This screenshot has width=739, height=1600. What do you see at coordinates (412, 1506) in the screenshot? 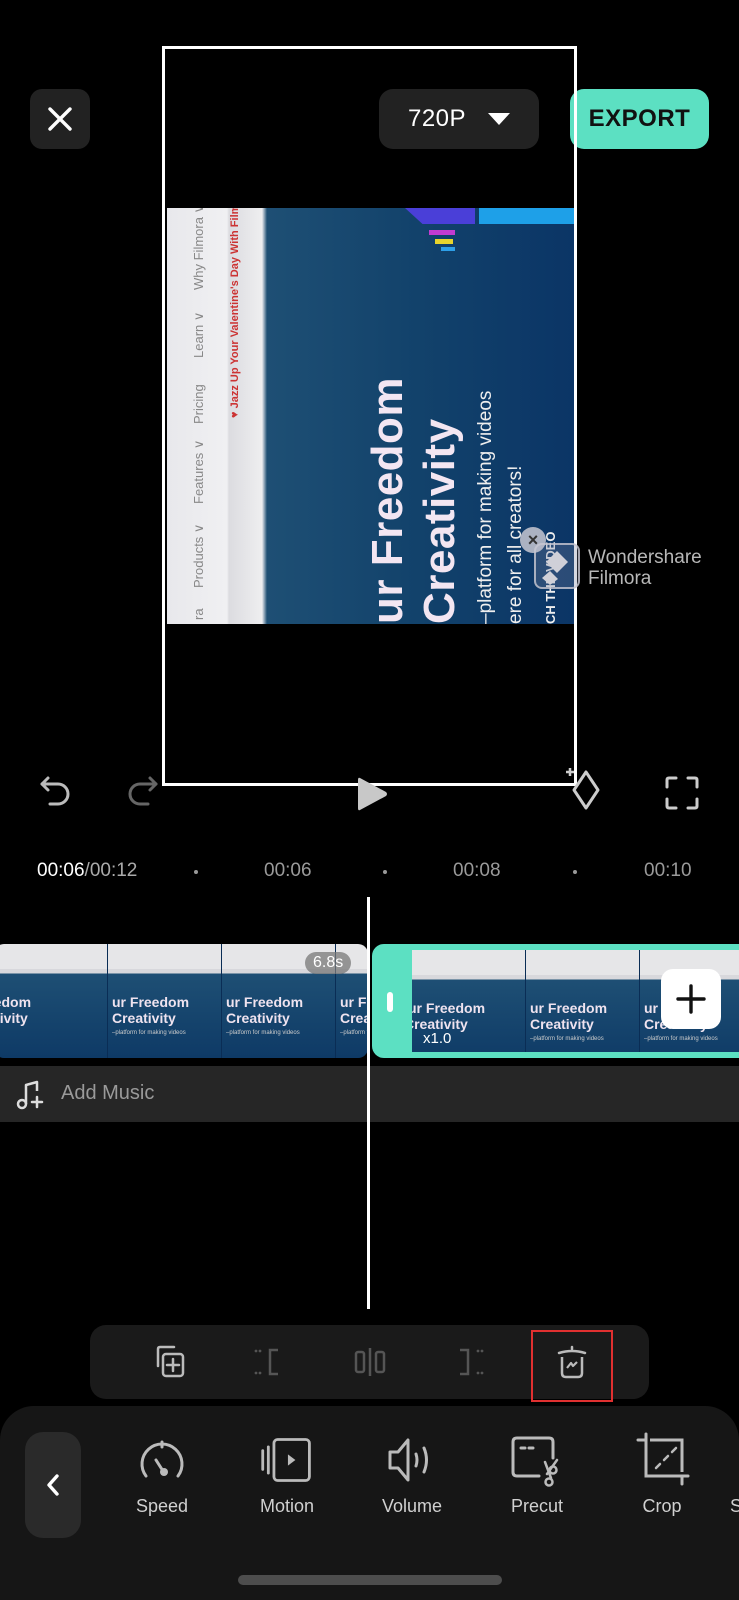
I see `tool-label: Volume` at bounding box center [412, 1506].